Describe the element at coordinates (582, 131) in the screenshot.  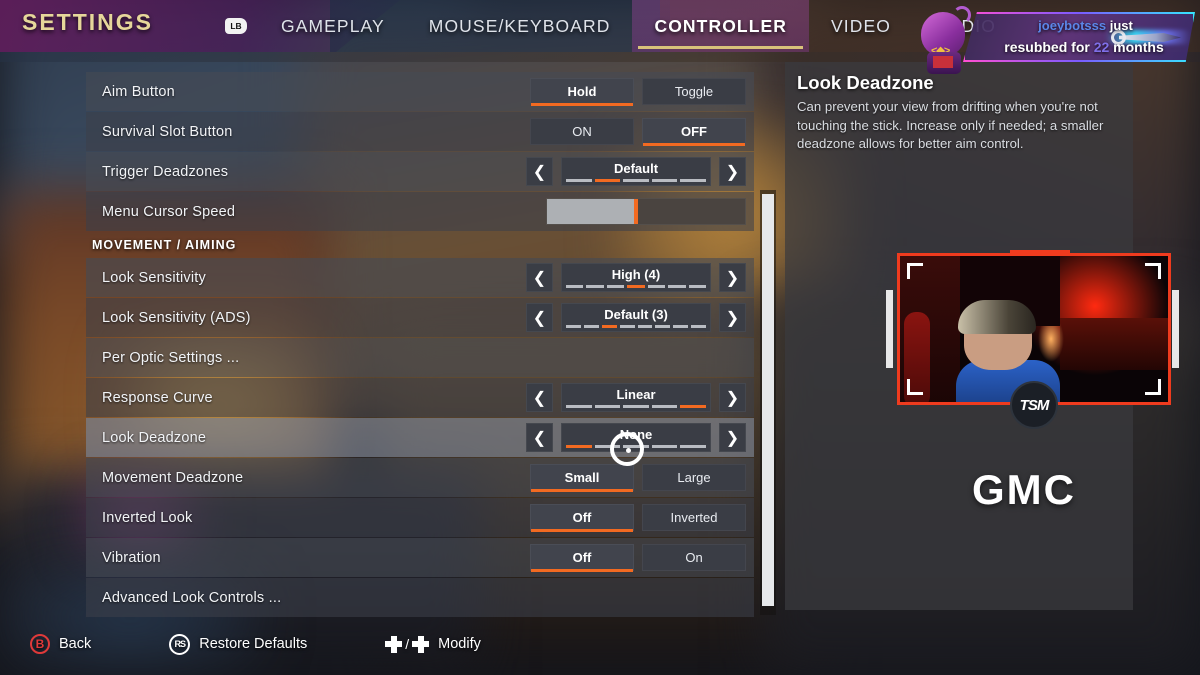
I see `option-on: ON` at that location.